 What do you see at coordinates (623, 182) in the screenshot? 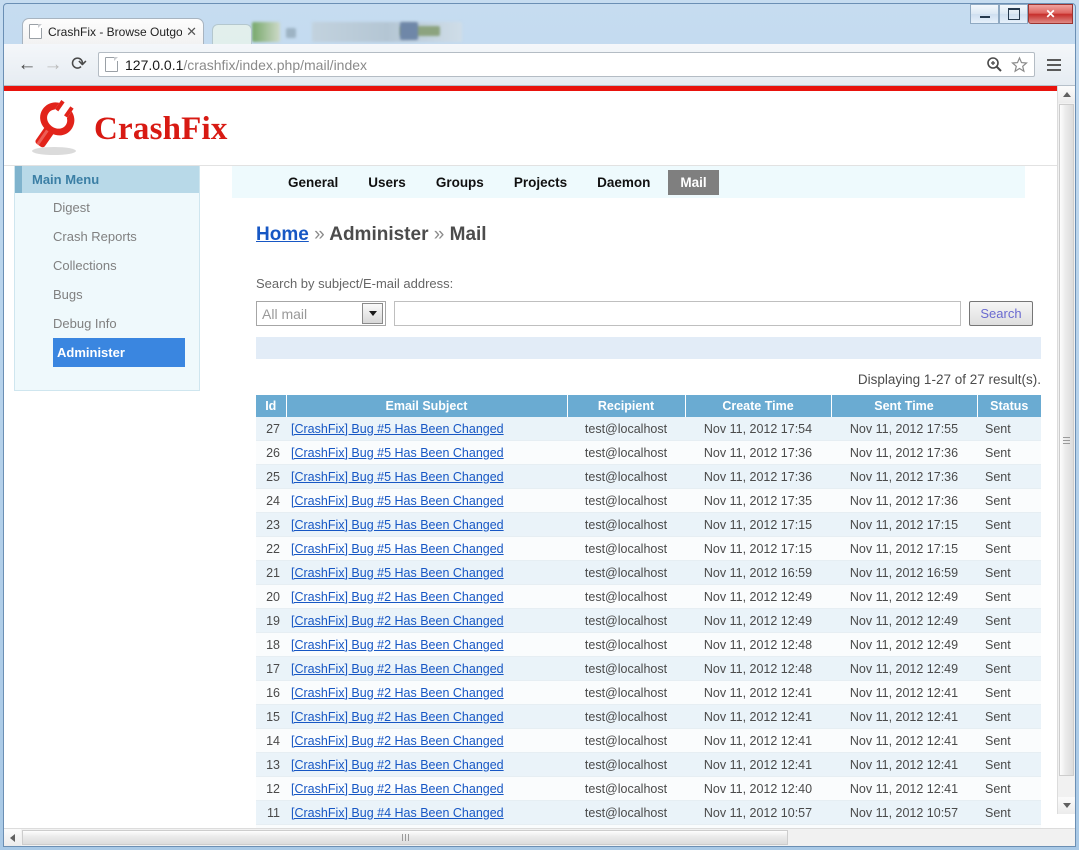
I see `tab-daemon: Daemon` at bounding box center [623, 182].